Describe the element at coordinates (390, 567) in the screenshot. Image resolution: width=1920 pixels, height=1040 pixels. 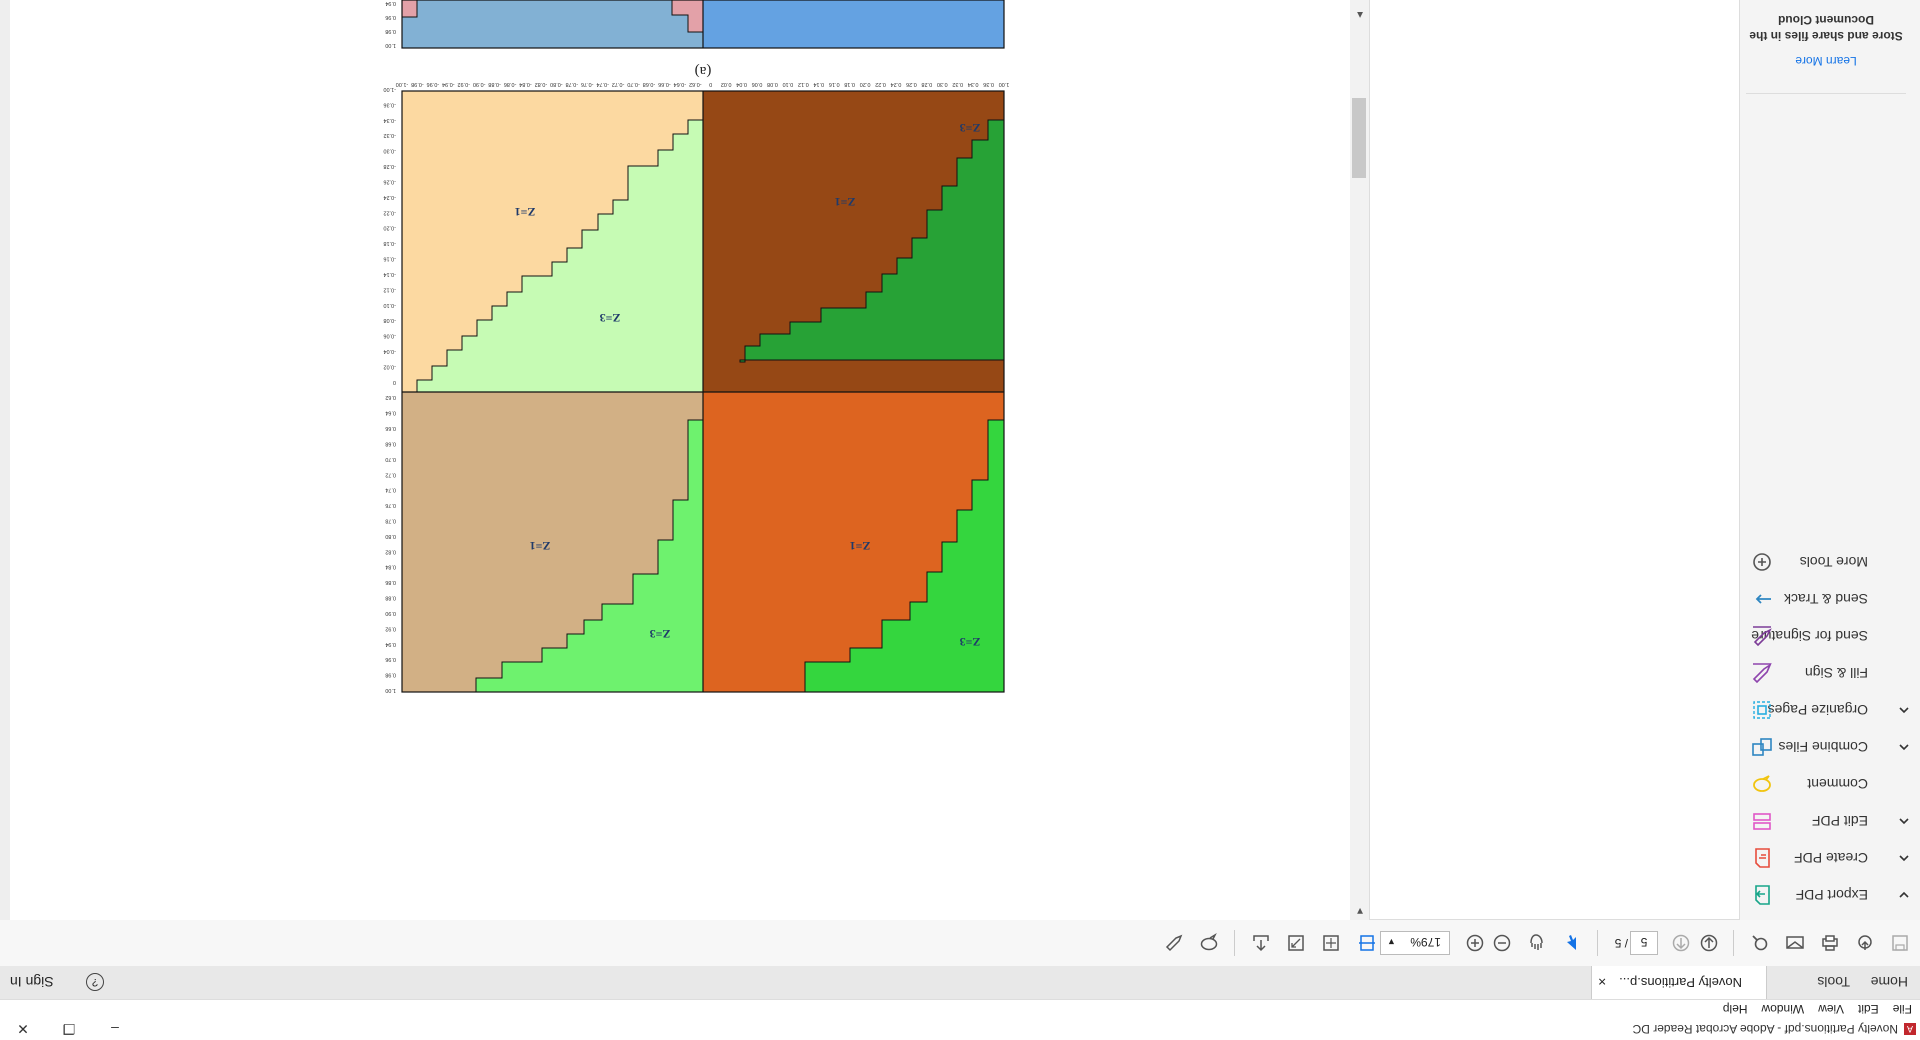
I see `y-tick-label: 0.84` at that location.